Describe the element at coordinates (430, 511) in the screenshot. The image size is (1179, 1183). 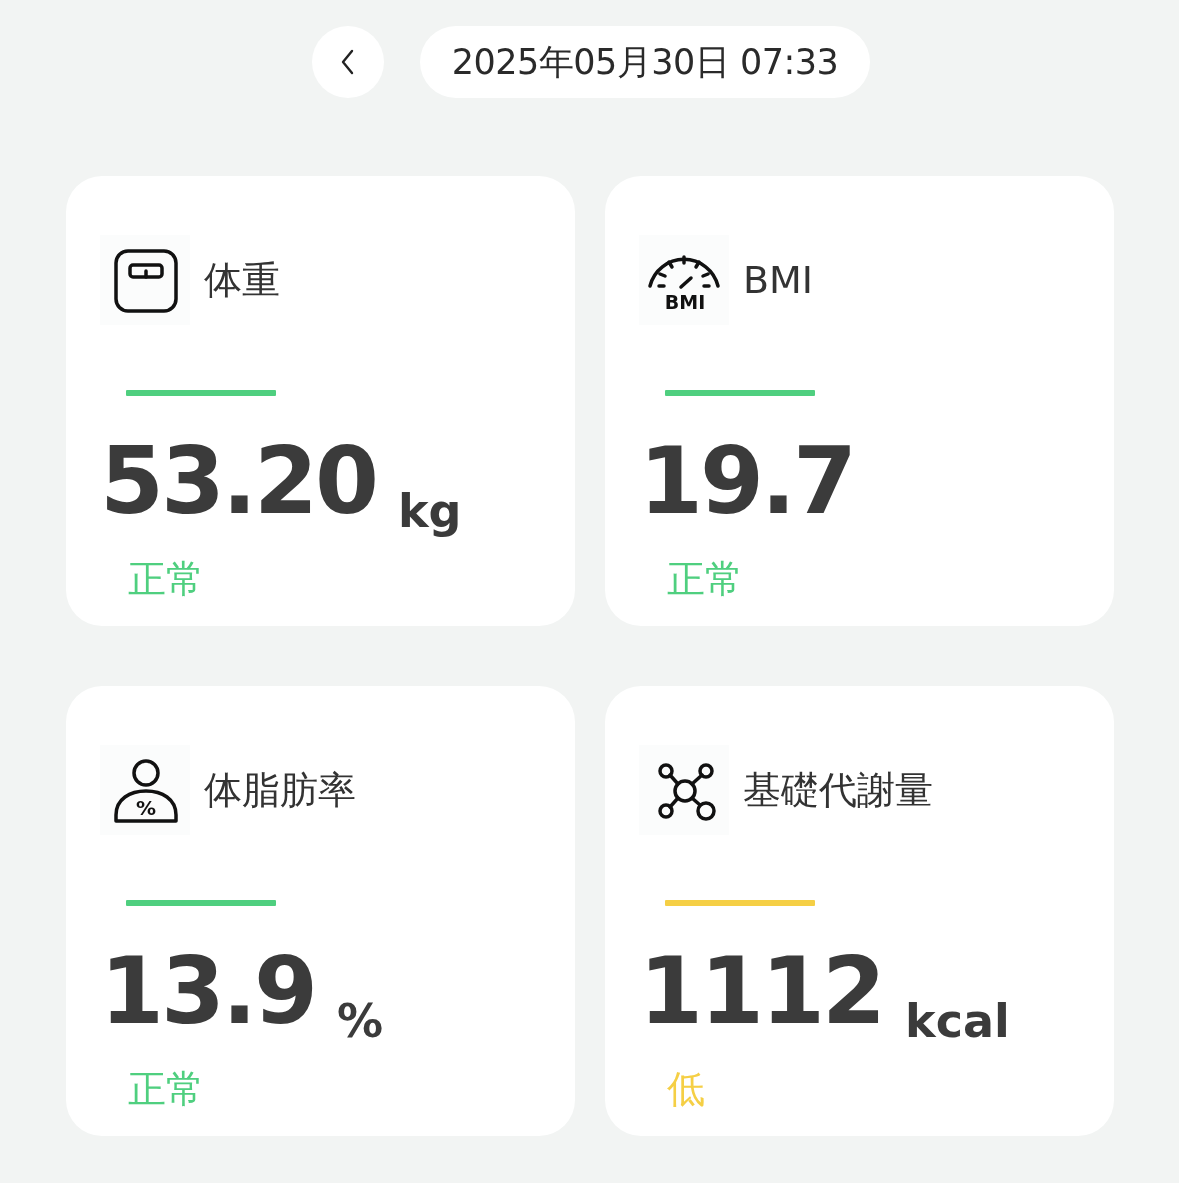
I see `metric-unit: kg` at that location.